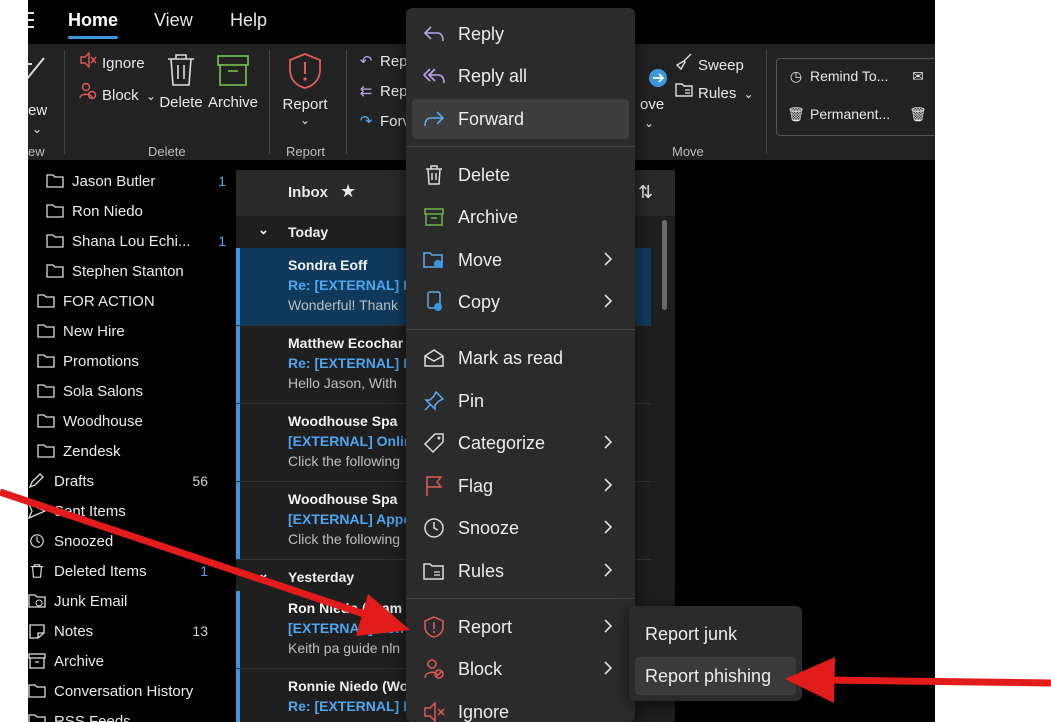 The width and height of the screenshot is (1051, 722). What do you see at coordinates (346, 343) in the screenshot?
I see `message-sender: Matthew Ecochar` at bounding box center [346, 343].